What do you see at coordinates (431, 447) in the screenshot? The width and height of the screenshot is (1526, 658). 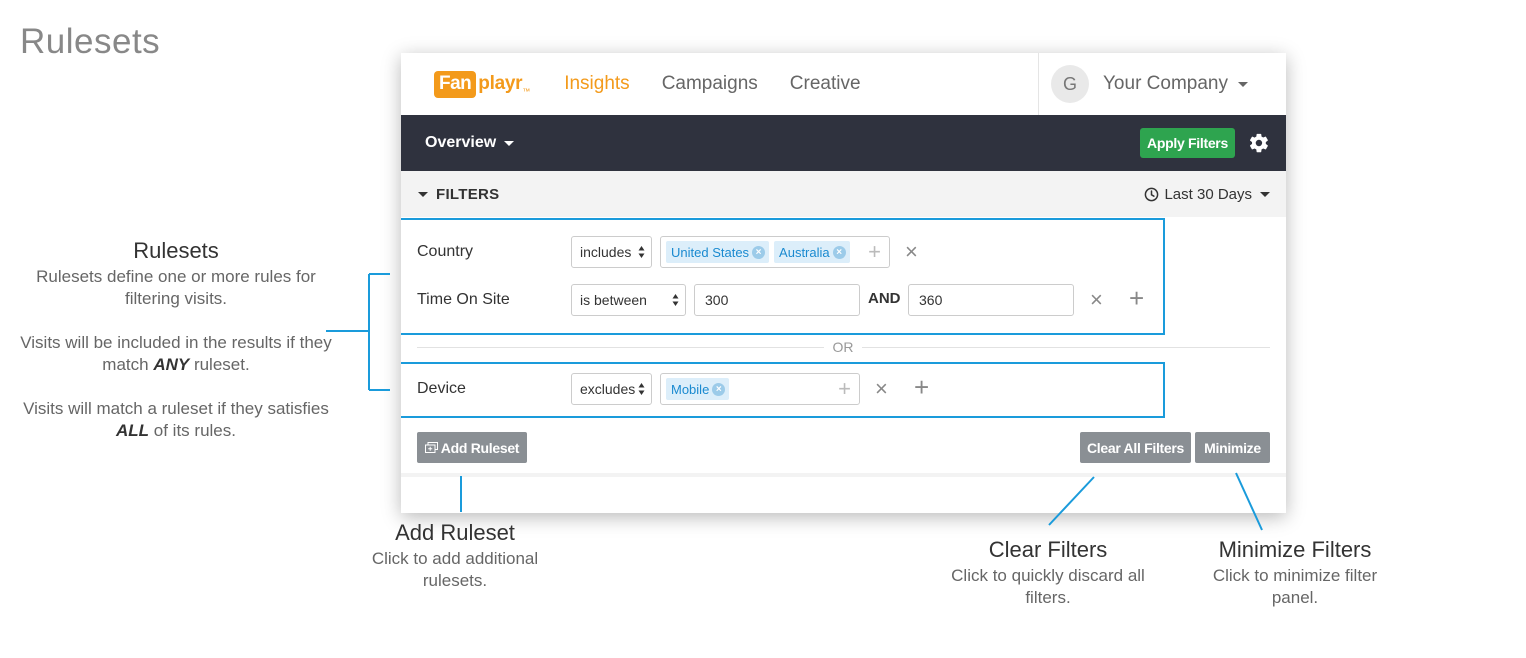 I see `add-ruleset-icon` at bounding box center [431, 447].